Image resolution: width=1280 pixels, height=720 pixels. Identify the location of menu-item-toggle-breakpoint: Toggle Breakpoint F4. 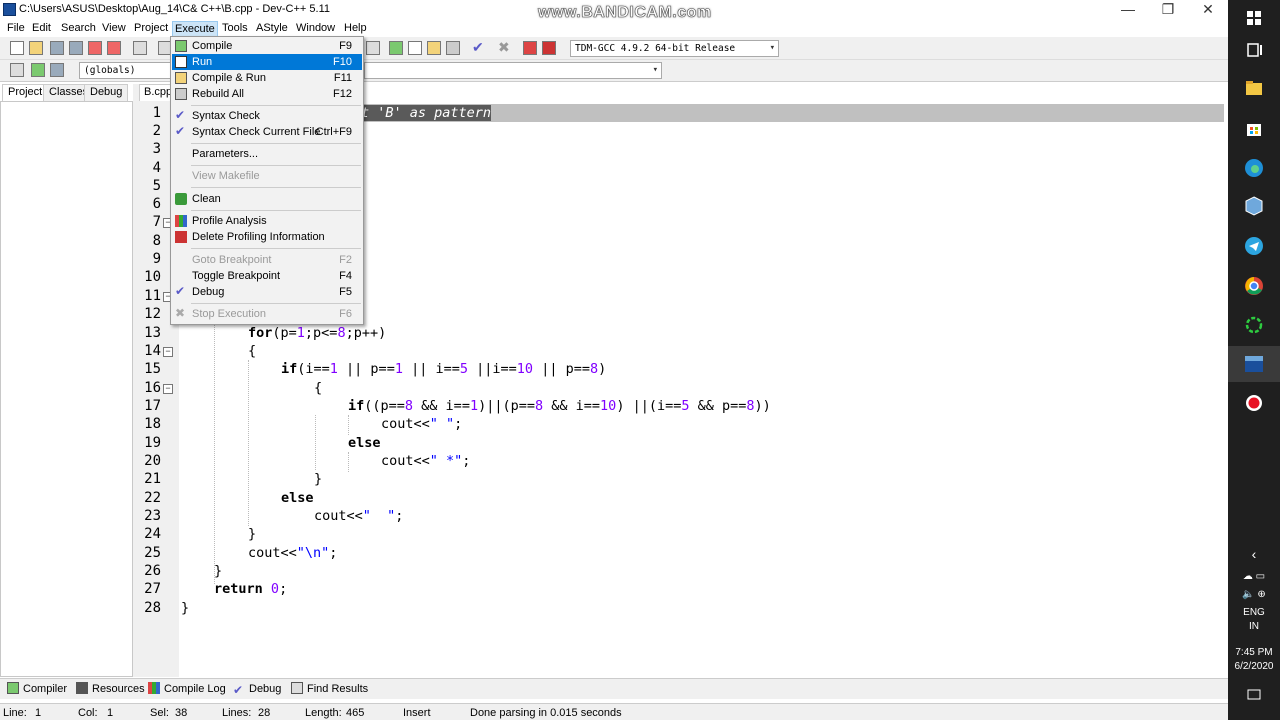
(267, 276).